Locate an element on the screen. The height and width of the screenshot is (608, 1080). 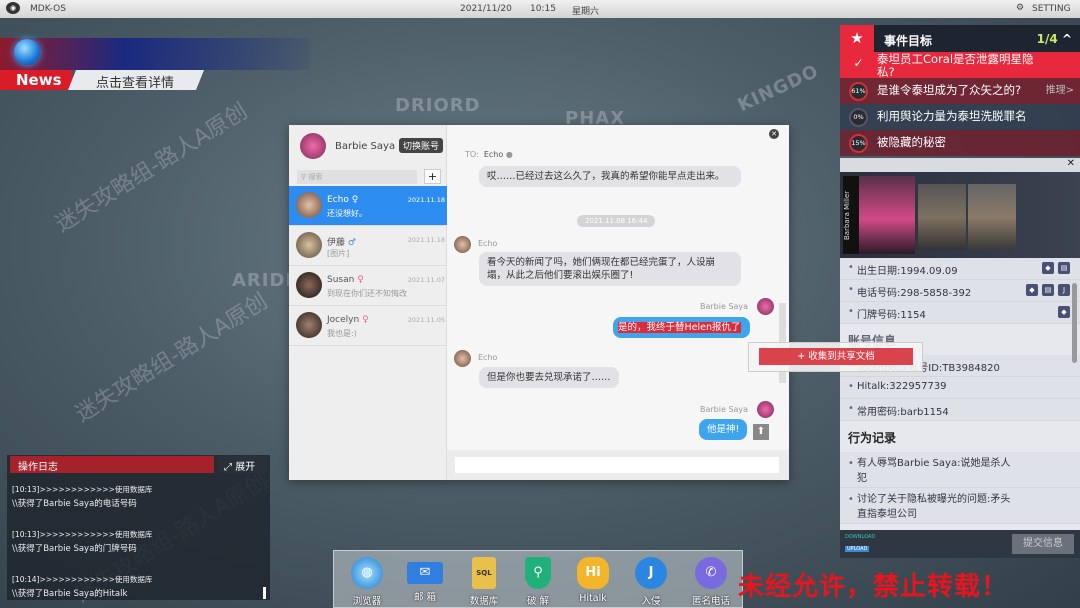
map-label: DRIORD is located at coordinates (438, 105).